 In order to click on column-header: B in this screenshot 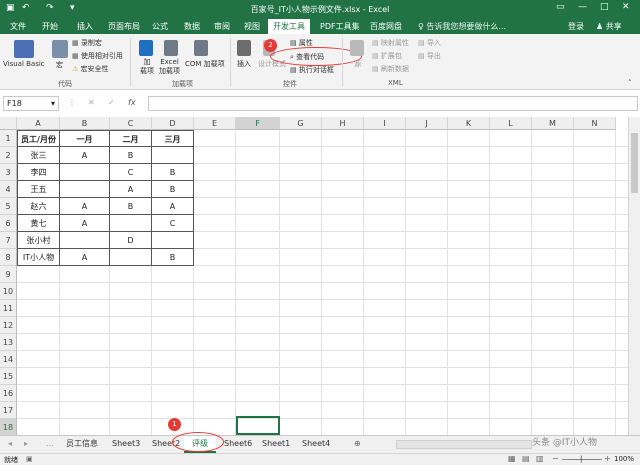, I will do `click(85, 123)`.